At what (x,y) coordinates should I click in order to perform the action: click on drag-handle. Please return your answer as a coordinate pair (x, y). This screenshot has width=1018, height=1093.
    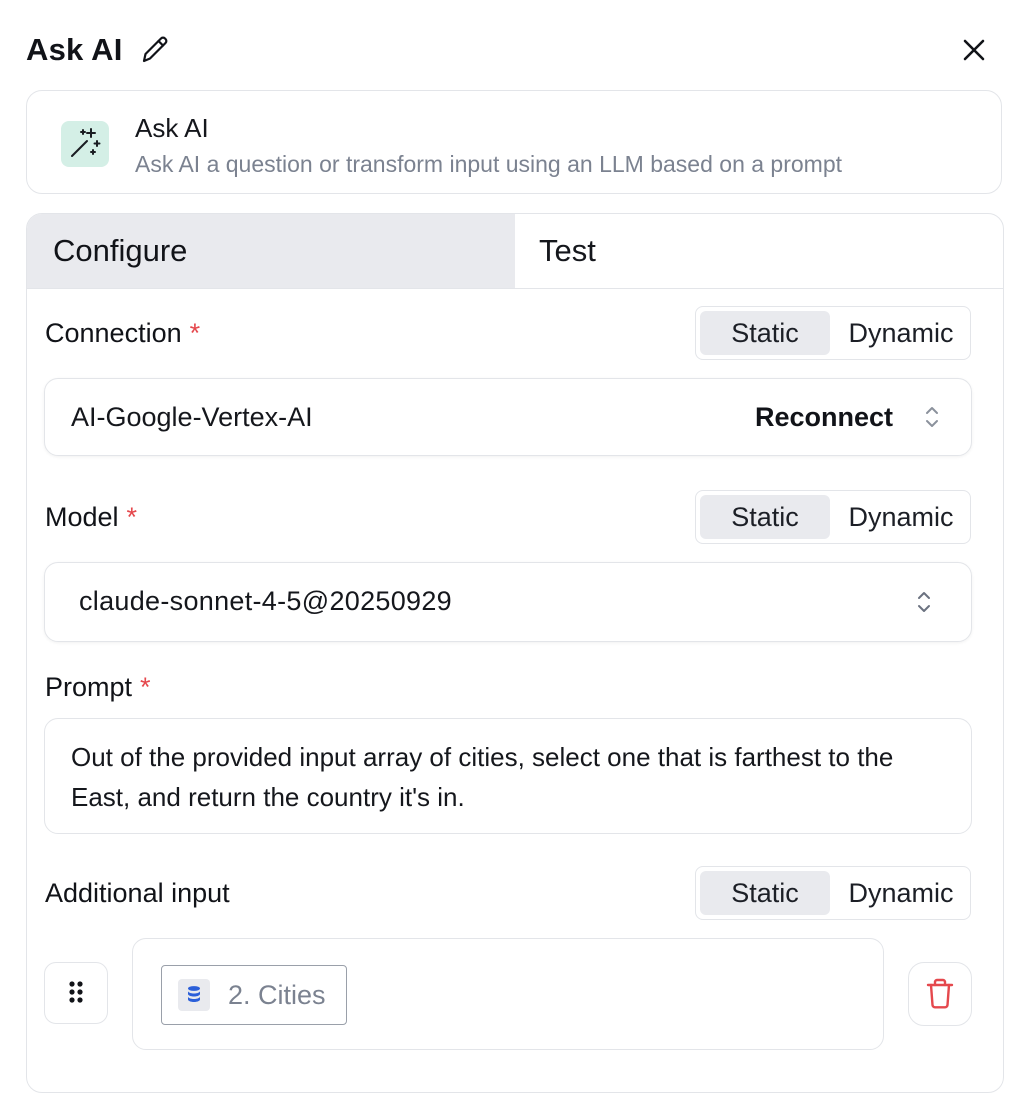
    Looking at the image, I should click on (76, 993).